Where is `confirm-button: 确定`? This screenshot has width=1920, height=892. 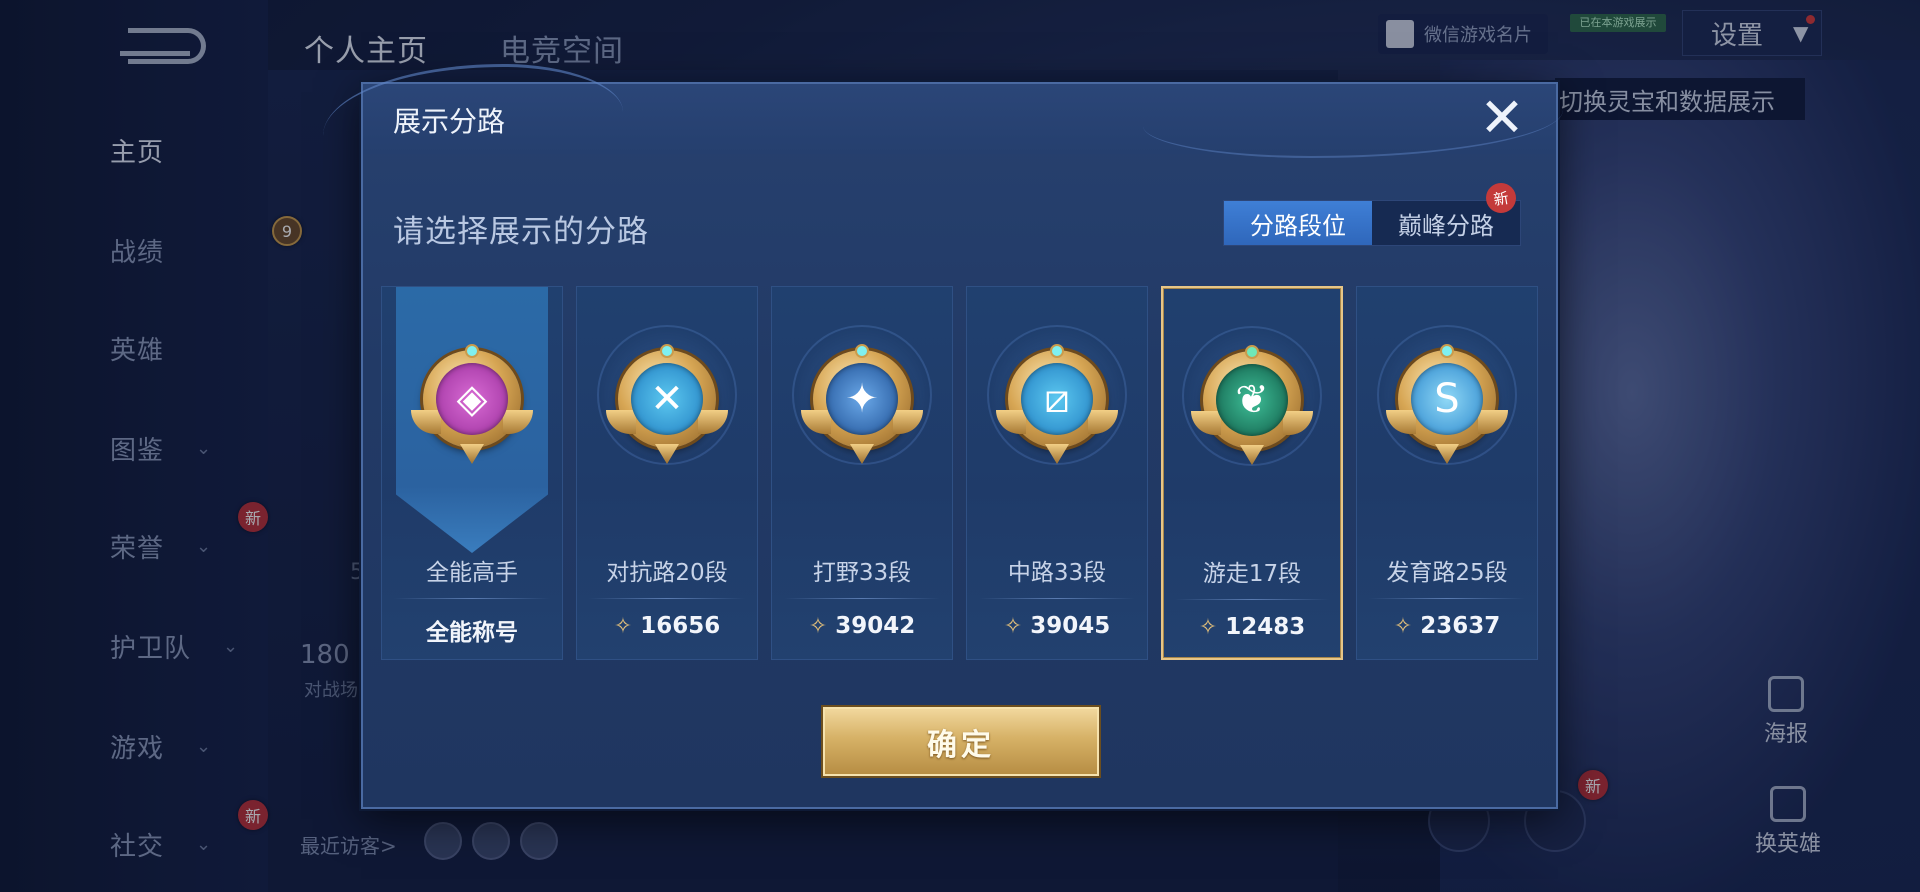
confirm-button: 确定 is located at coordinates (961, 741).